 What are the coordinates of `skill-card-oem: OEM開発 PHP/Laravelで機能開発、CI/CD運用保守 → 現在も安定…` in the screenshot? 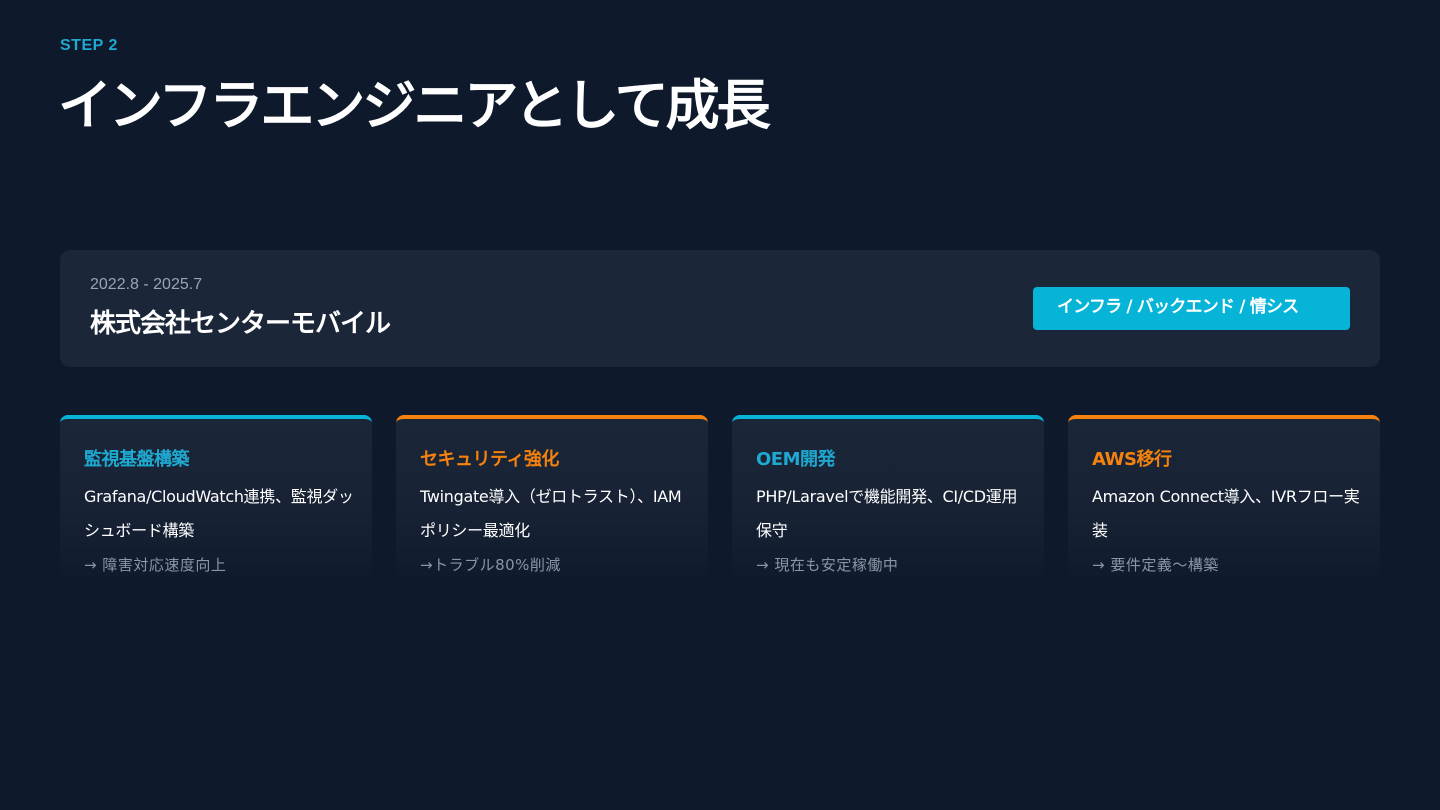 It's located at (888, 501).